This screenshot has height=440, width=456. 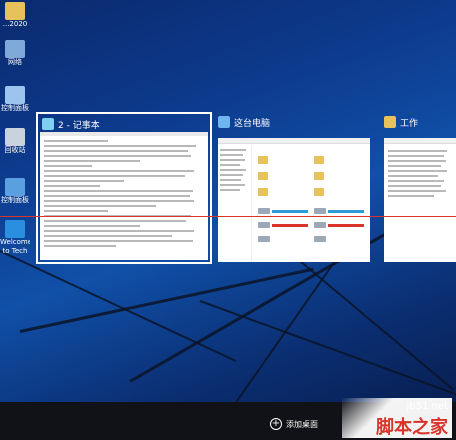 I want to click on windows-icon, so click(x=15, y=229).